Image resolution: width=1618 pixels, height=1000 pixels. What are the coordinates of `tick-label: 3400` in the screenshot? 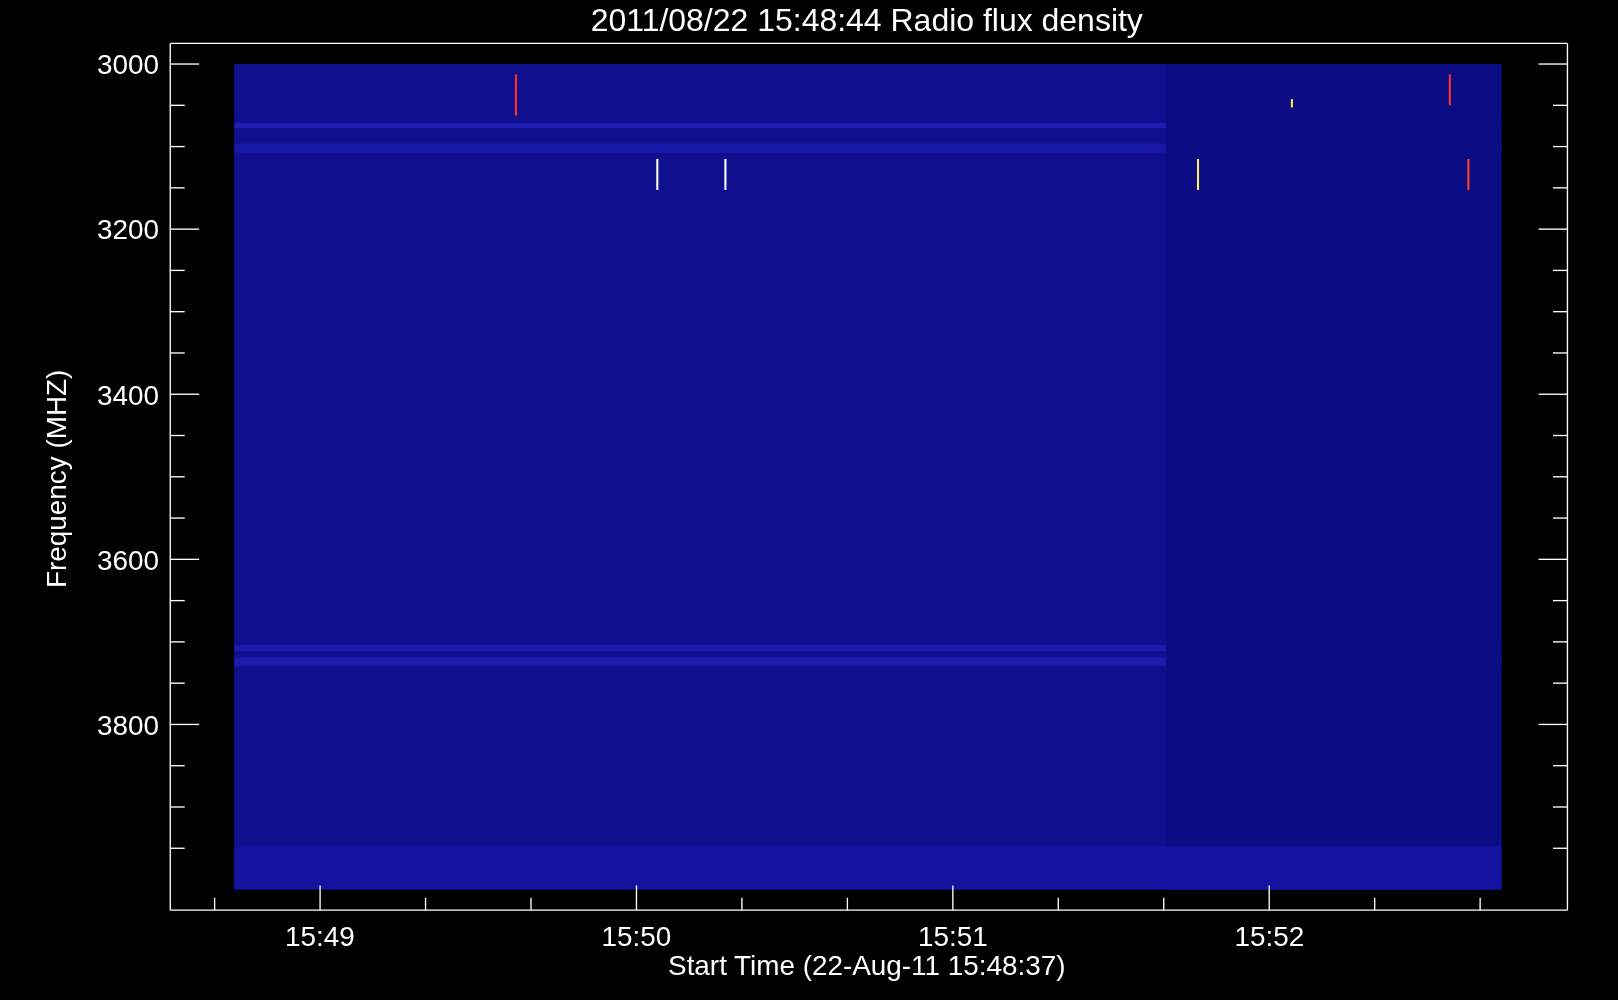 It's located at (127, 395).